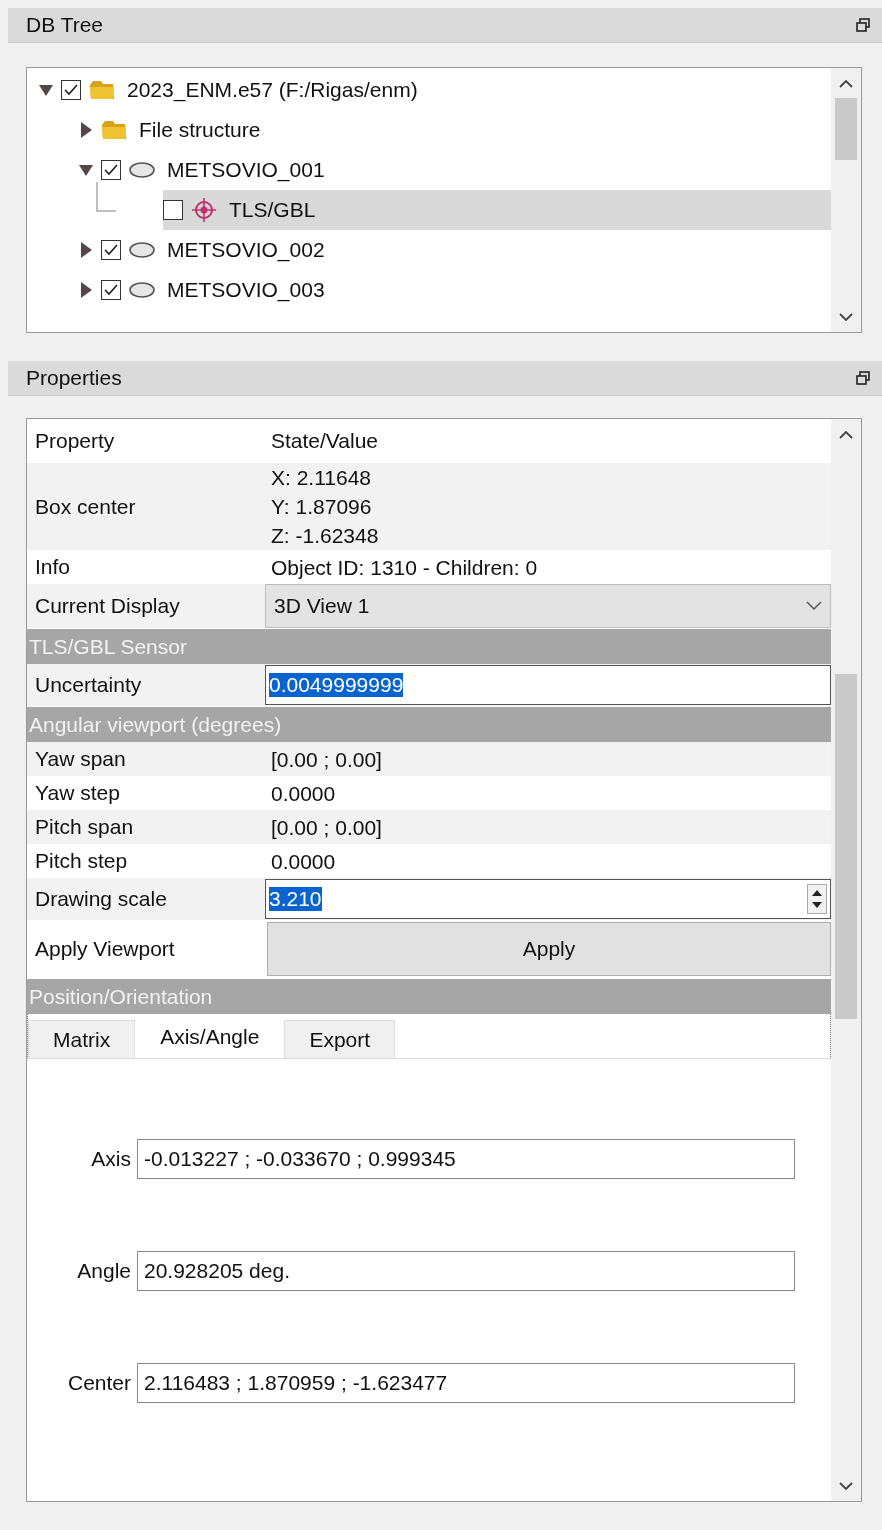 The width and height of the screenshot is (882, 1530). Describe the element at coordinates (466, 250) in the screenshot. I see `tree-item: METSOVIO_002` at that location.